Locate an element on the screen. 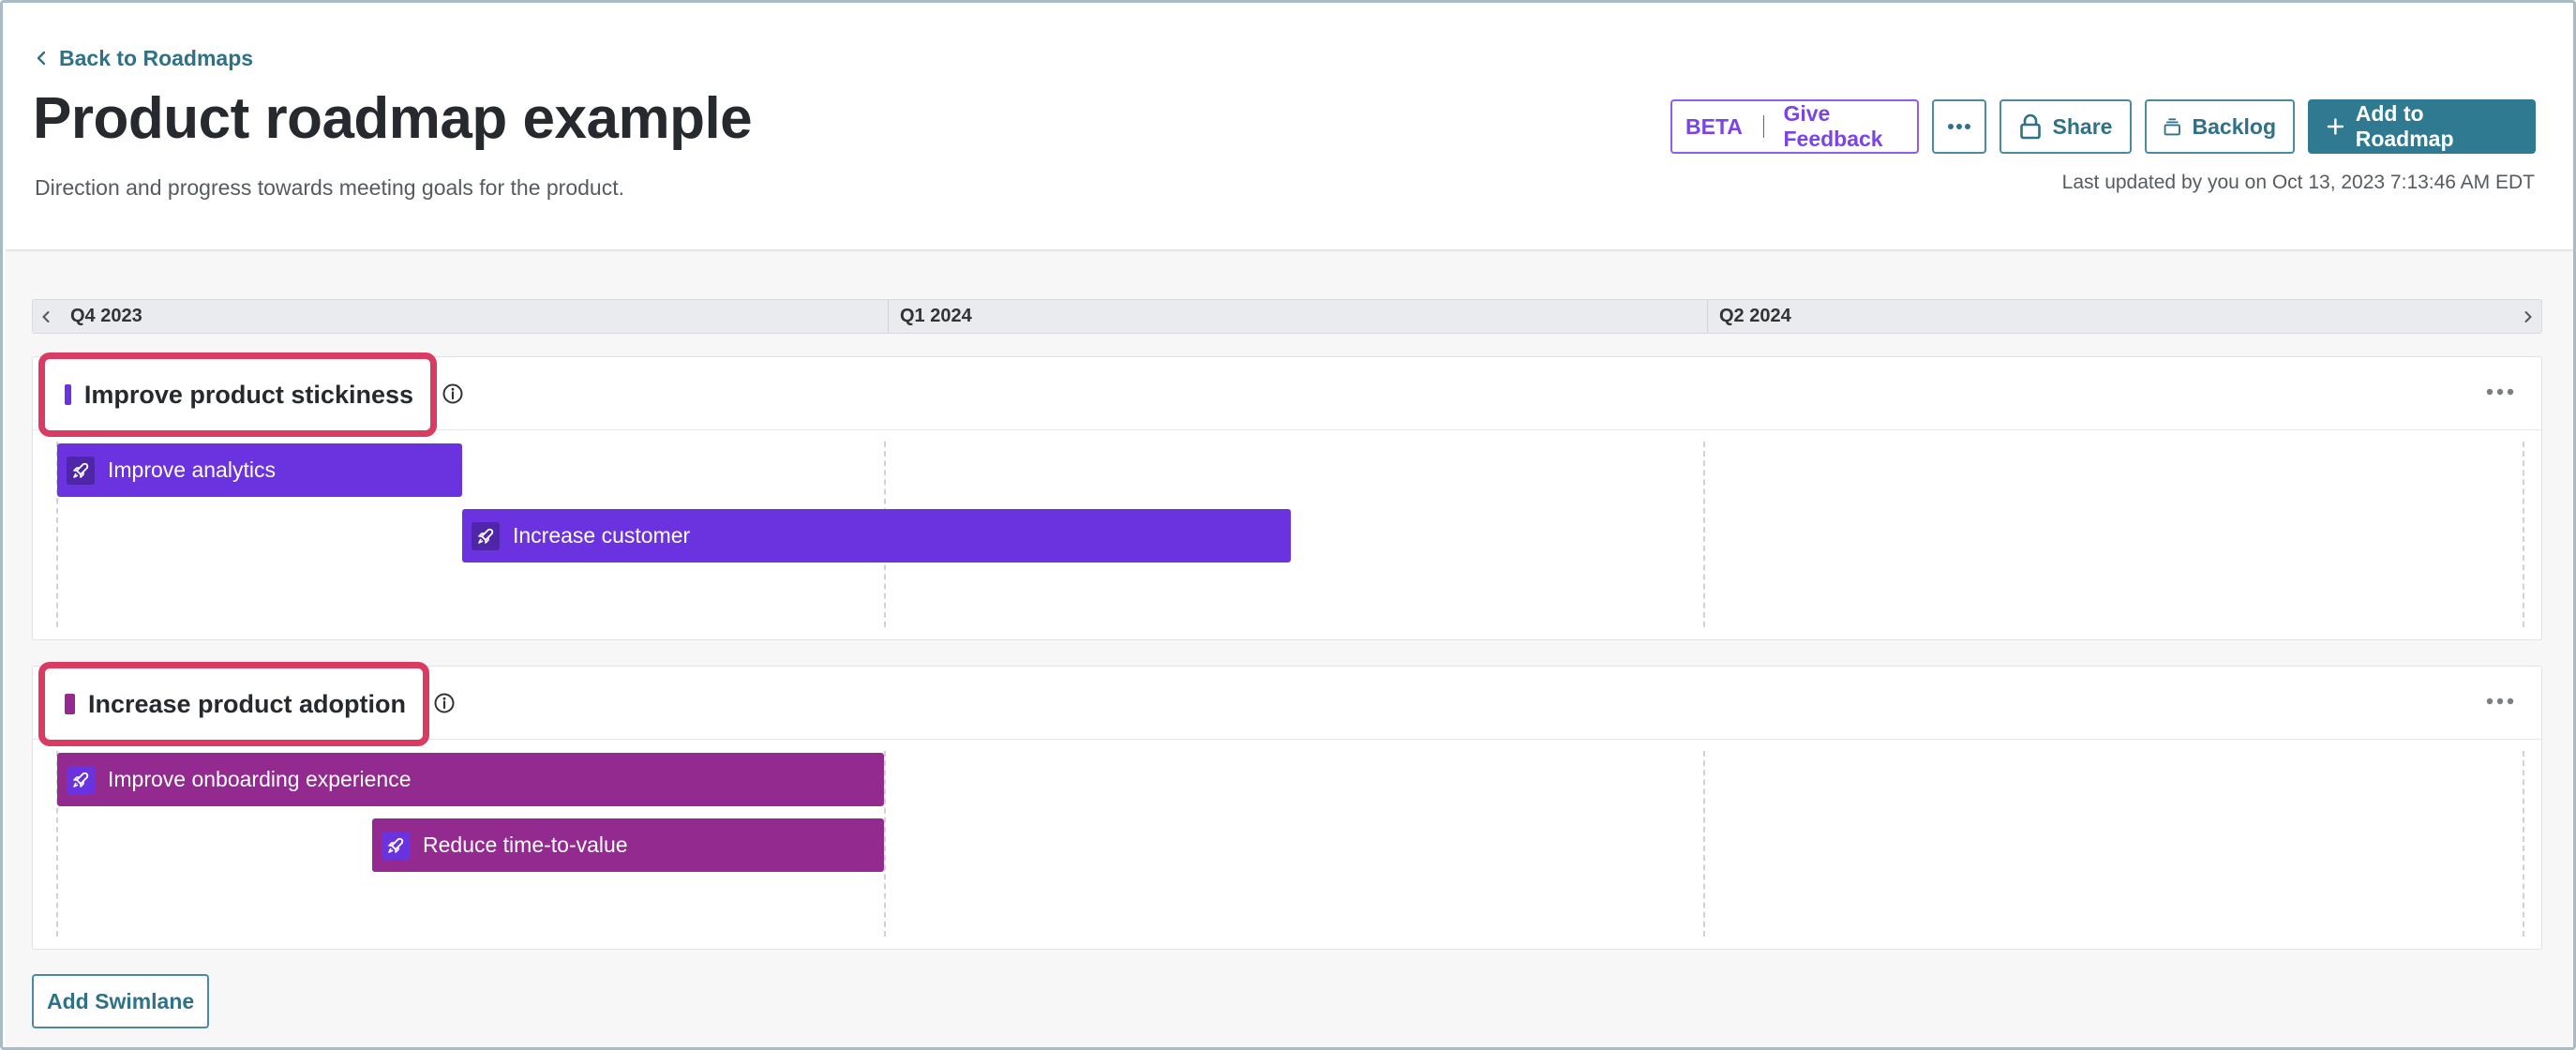  more-options-button is located at coordinates (1959, 126).